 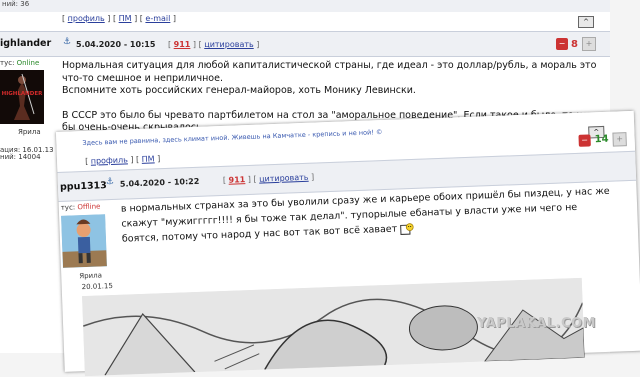 I want to click on rating-score: 8, so click(x=574, y=44).